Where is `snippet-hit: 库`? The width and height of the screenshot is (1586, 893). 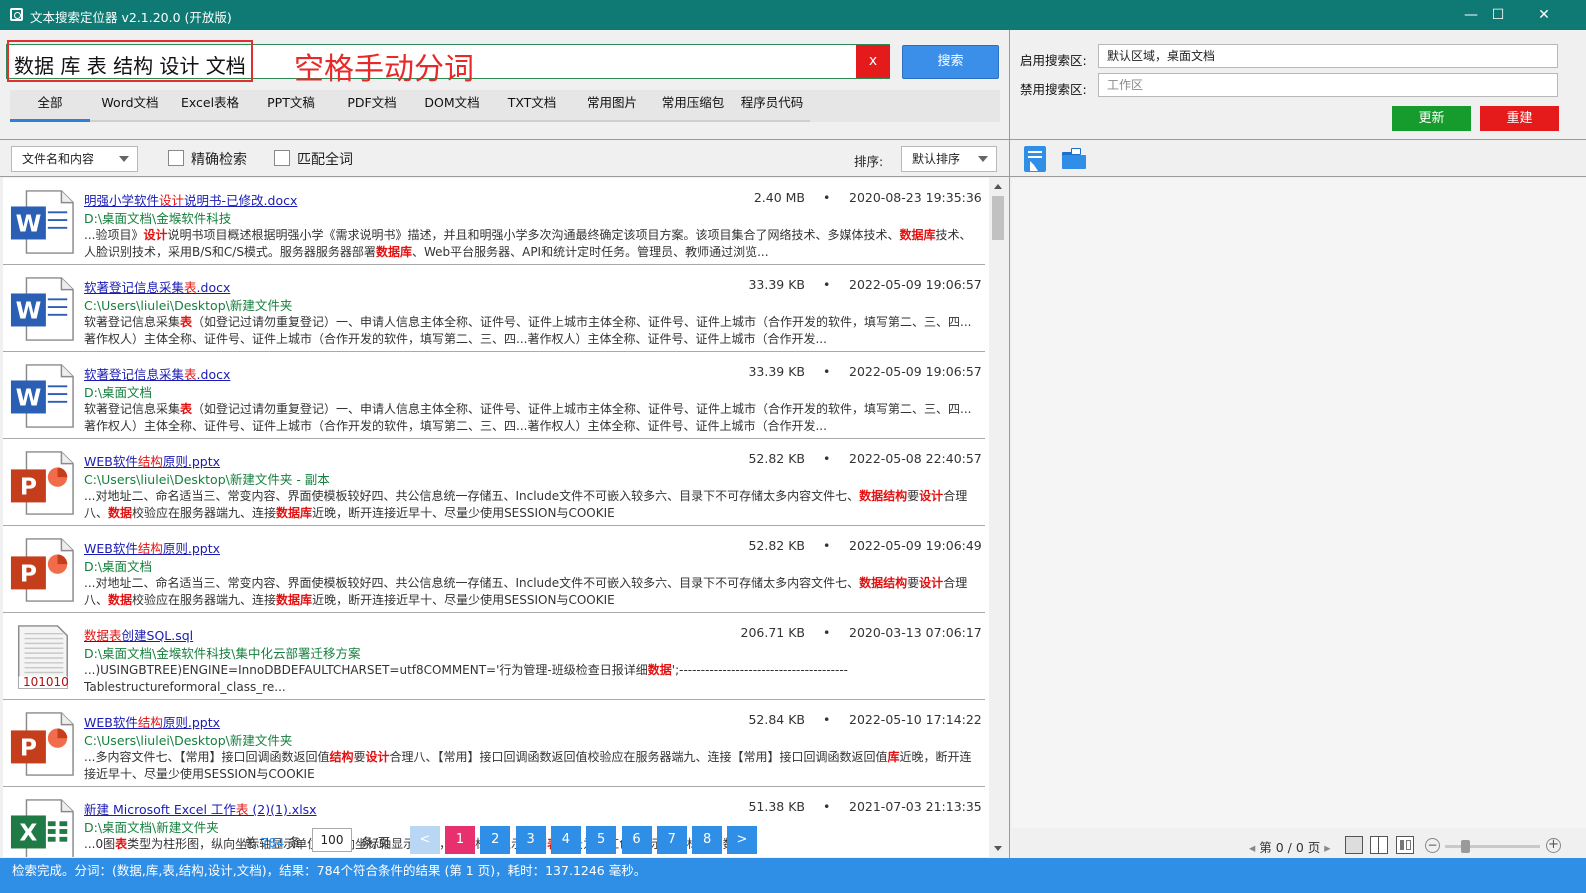
snippet-hit: 库 is located at coordinates (893, 757).